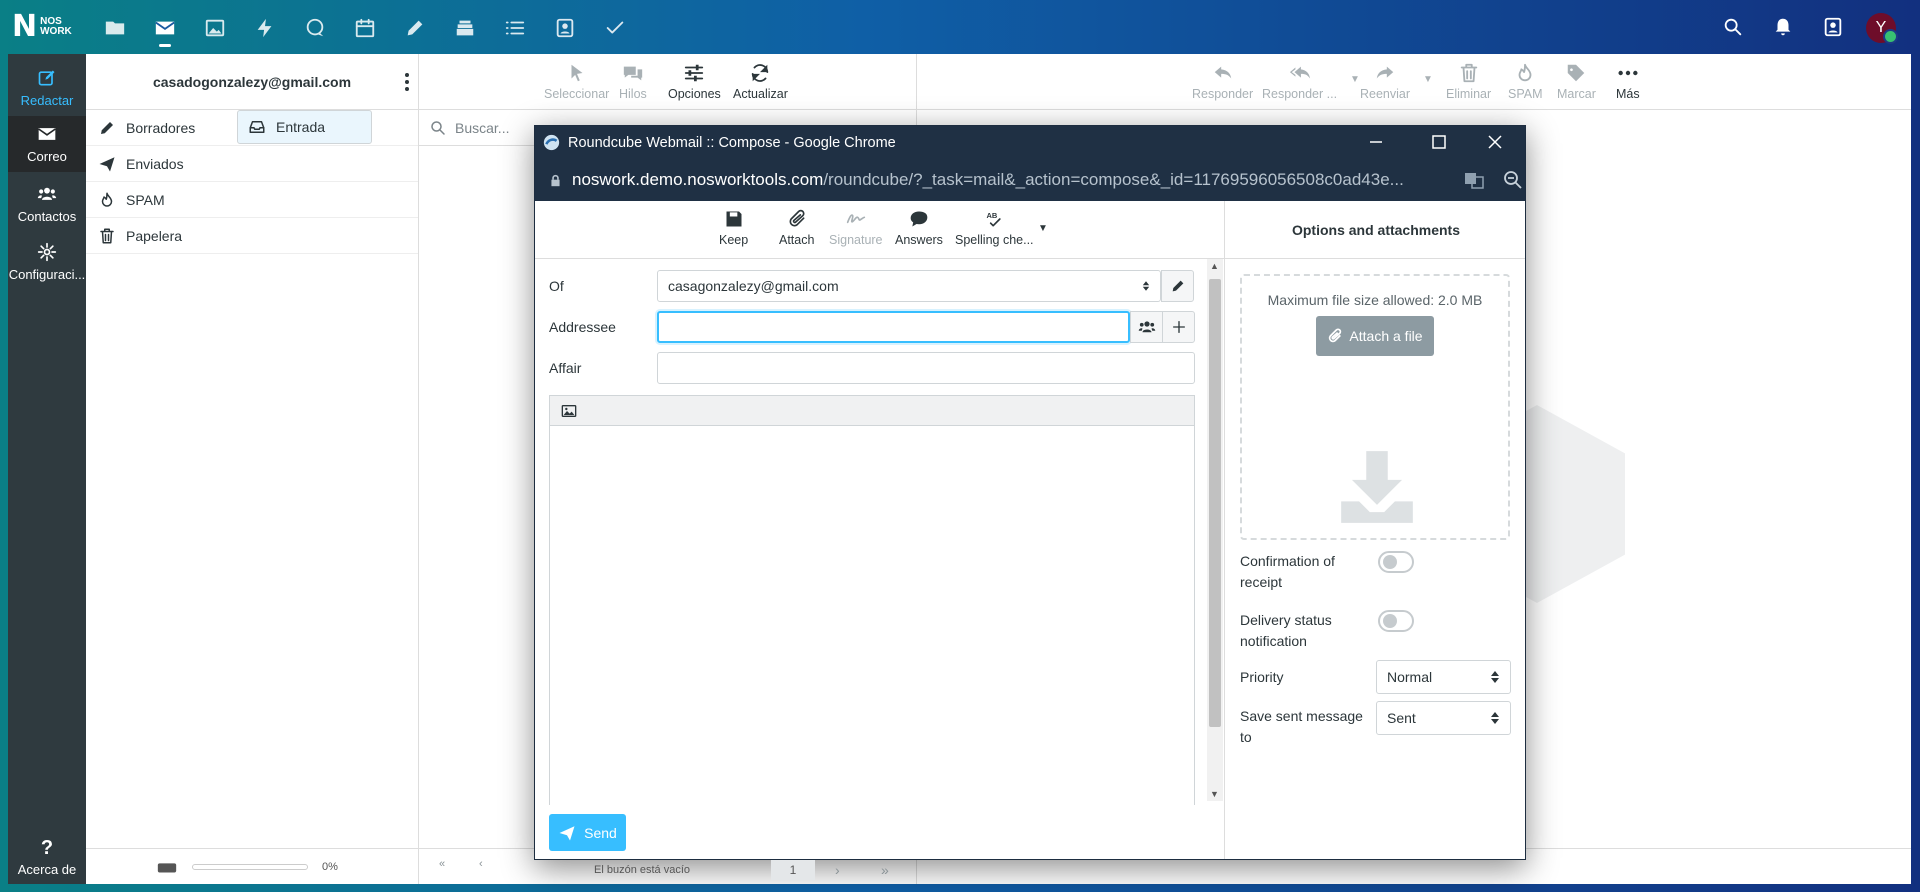 The height and width of the screenshot is (892, 1920). I want to click on next-page-icon: ›, so click(837, 870).